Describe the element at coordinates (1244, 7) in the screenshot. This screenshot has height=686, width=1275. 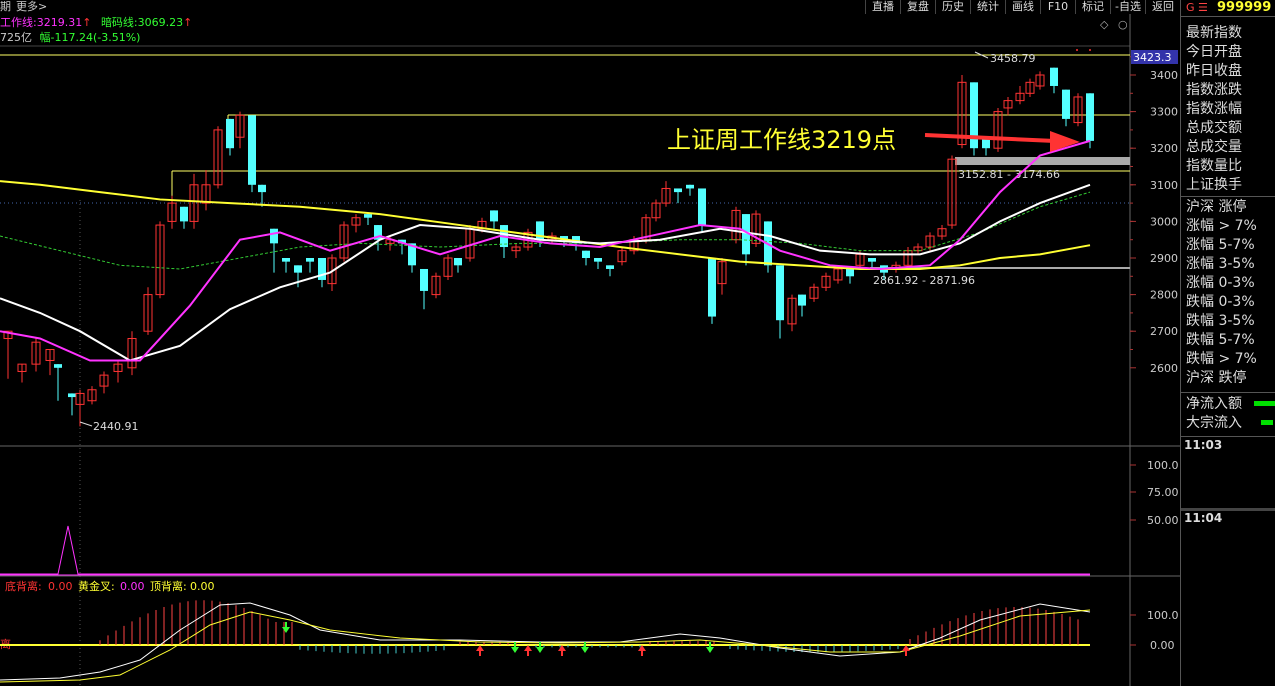
I see `security-code: 999999` at that location.